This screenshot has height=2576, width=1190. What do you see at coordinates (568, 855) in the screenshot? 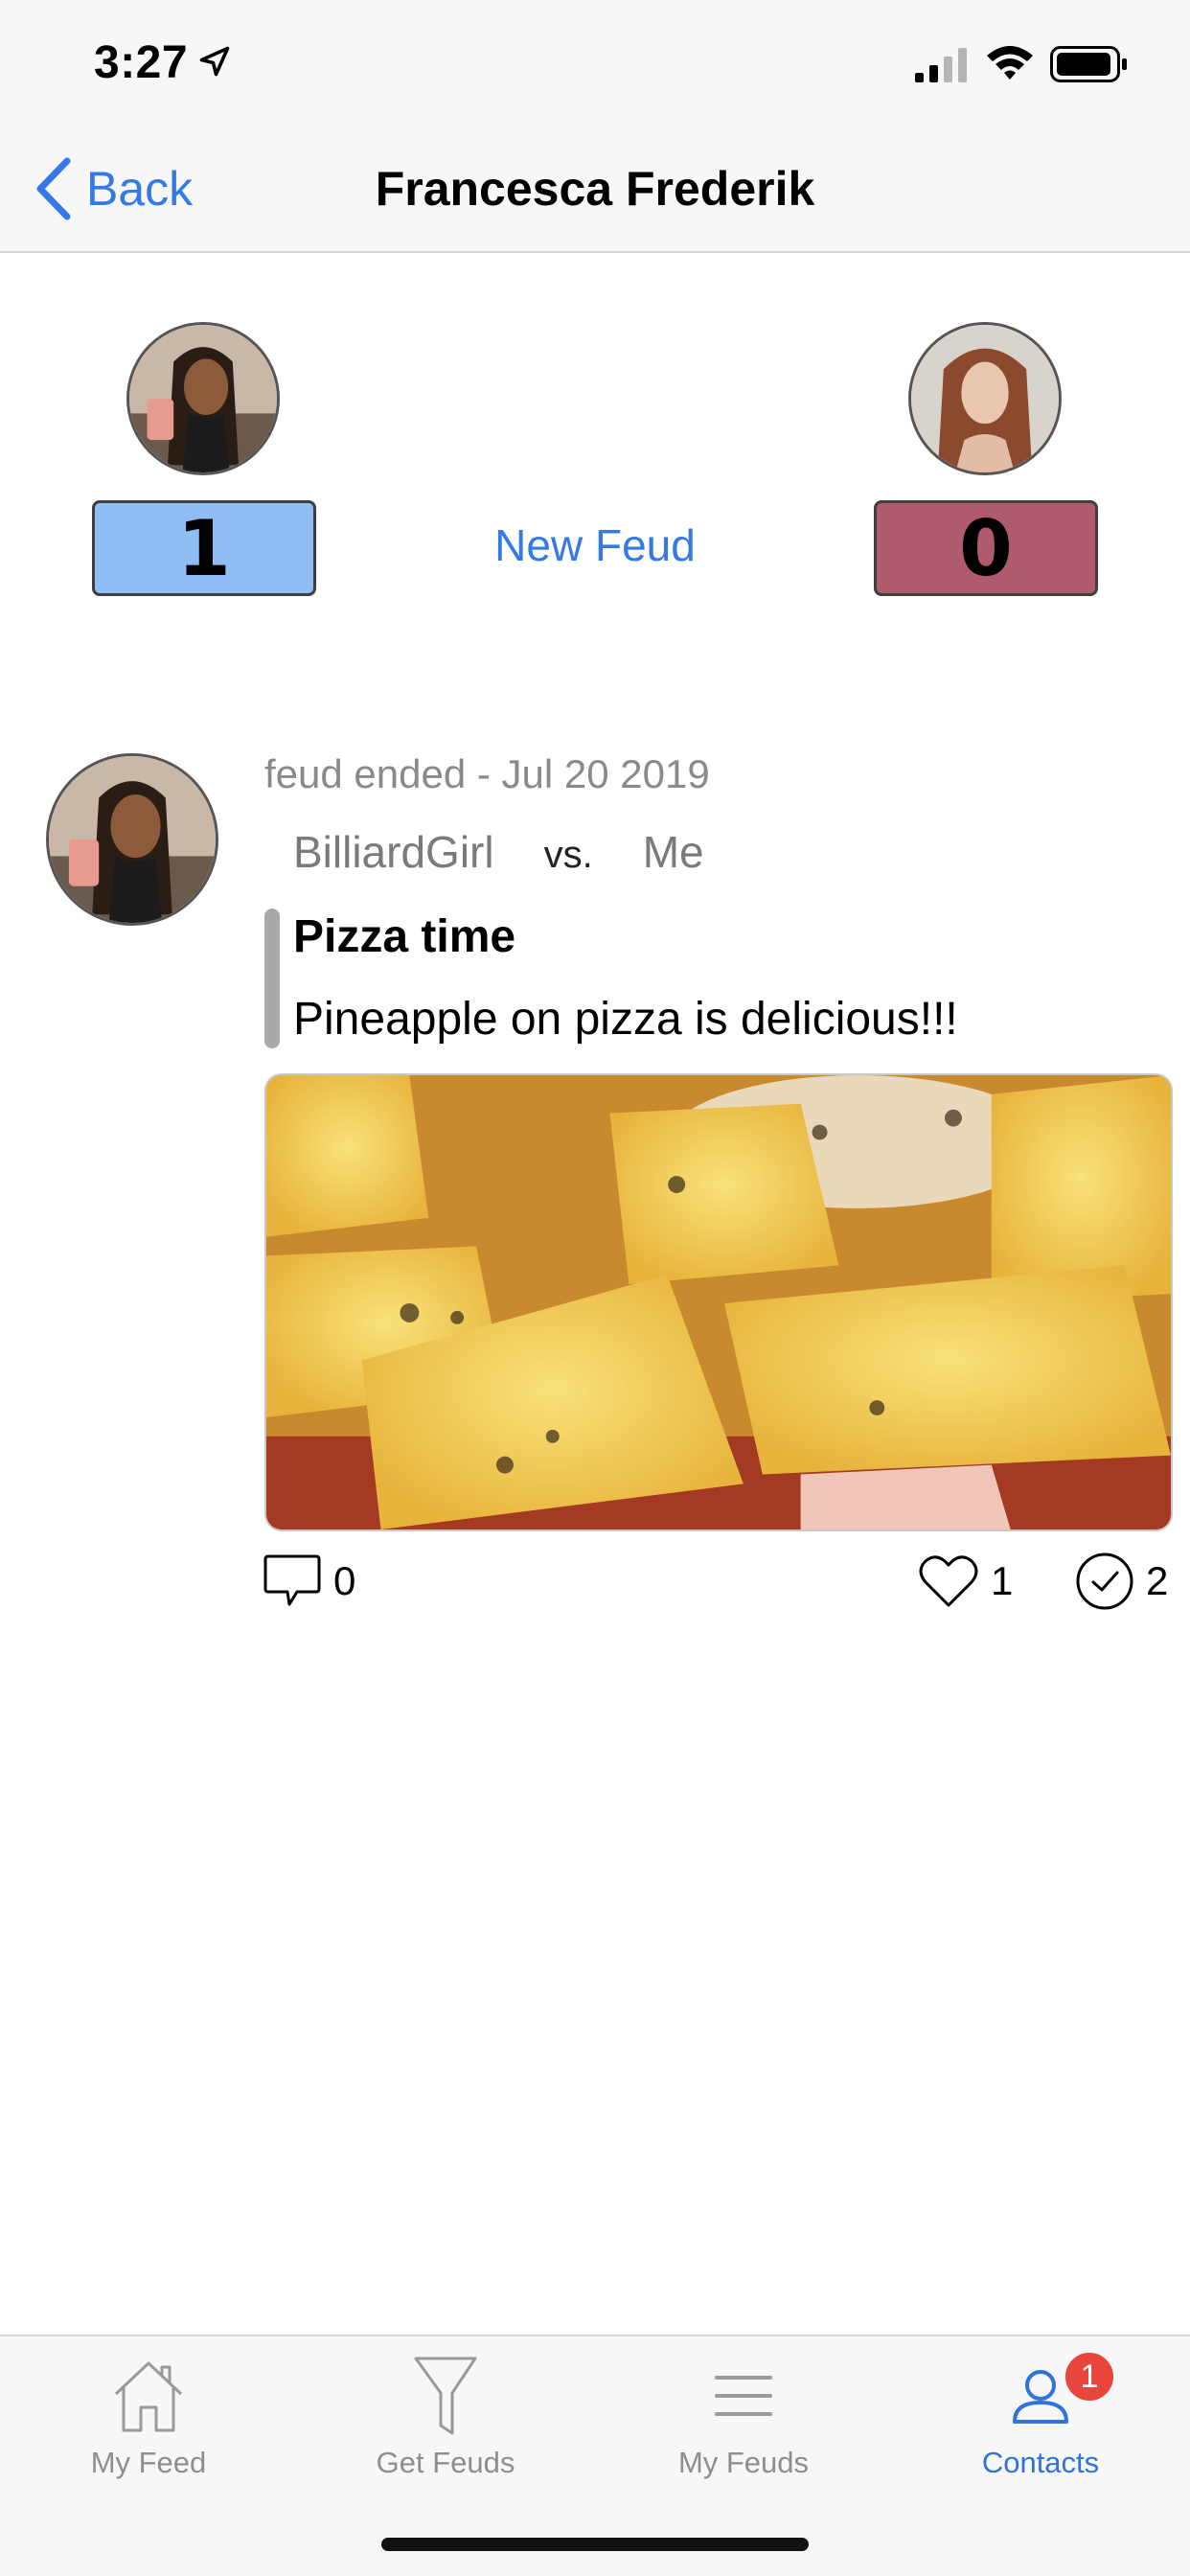
I see `vs-label: vs.` at bounding box center [568, 855].